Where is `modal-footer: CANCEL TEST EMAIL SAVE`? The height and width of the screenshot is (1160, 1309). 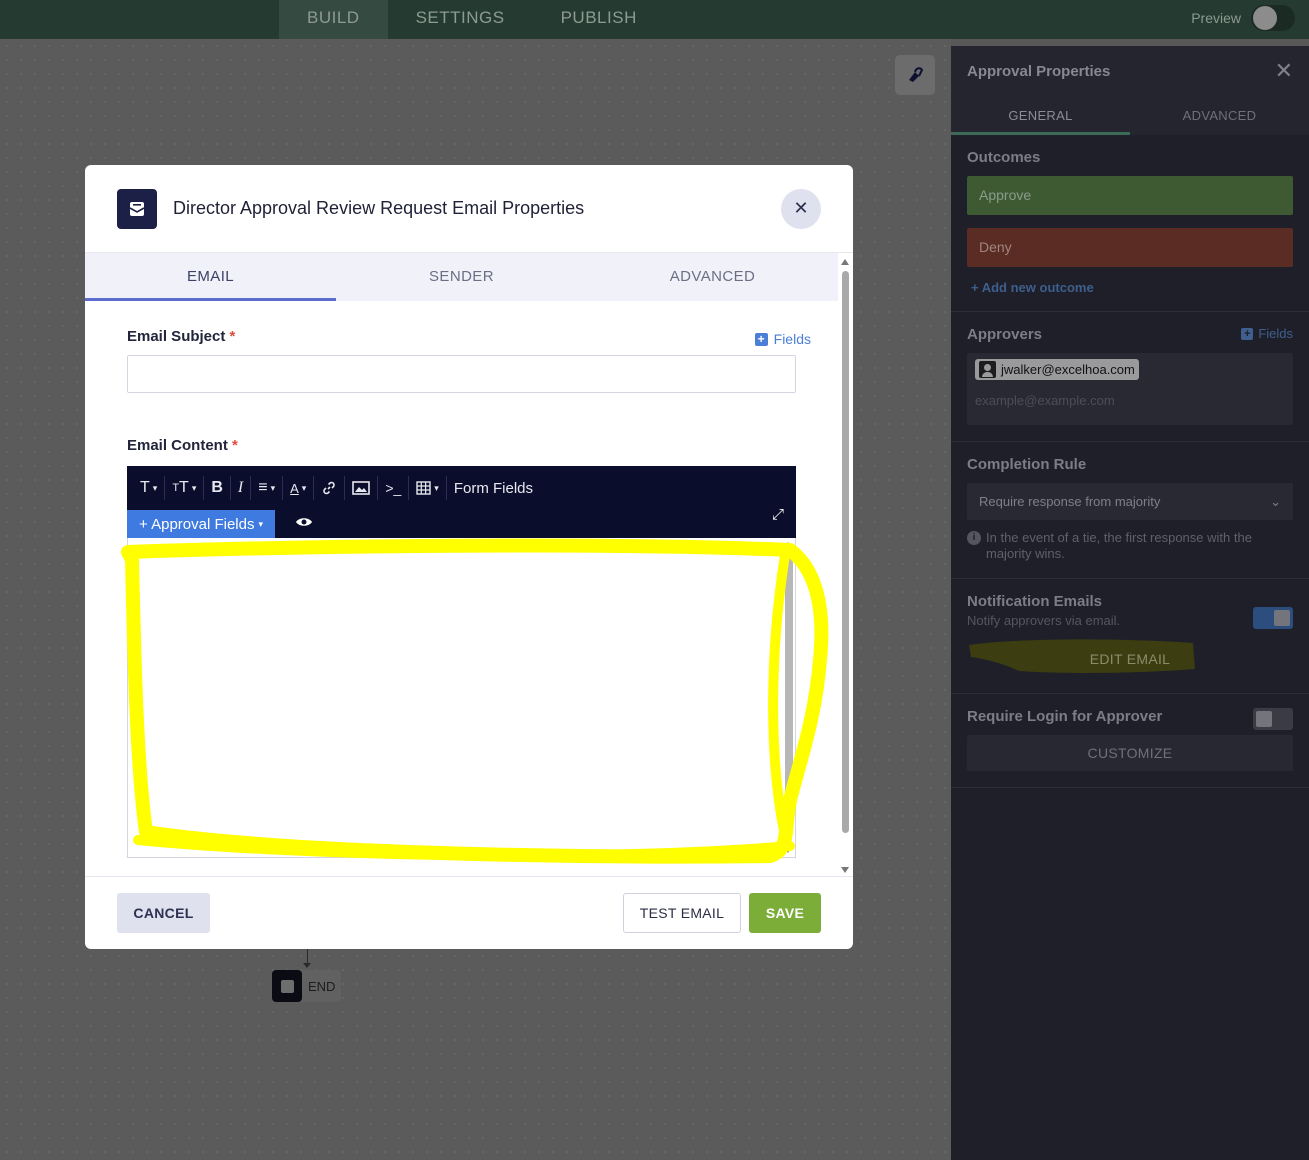 modal-footer: CANCEL TEST EMAIL SAVE is located at coordinates (469, 912).